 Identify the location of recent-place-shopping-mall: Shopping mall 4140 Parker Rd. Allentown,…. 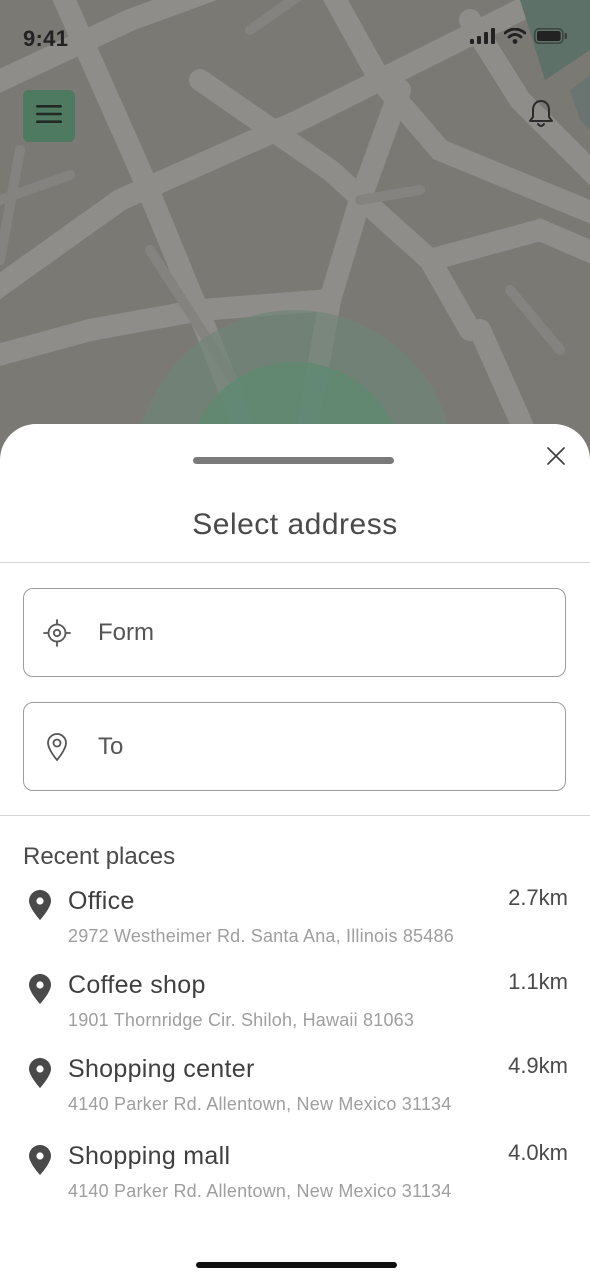
(295, 1175).